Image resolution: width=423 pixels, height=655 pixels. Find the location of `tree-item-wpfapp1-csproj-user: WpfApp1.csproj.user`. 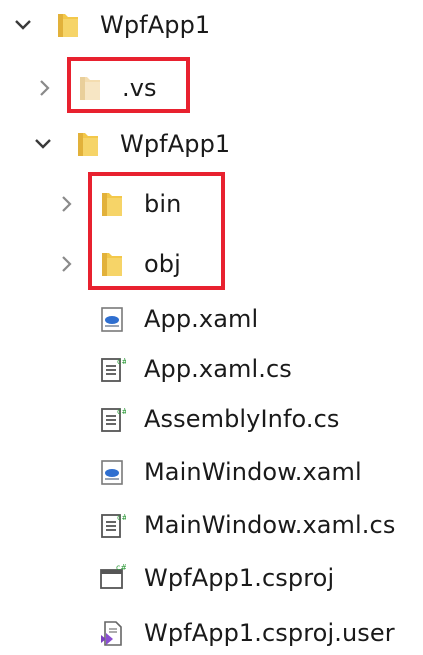

tree-item-wpfapp1-csproj-user: WpfApp1.csproj.user is located at coordinates (236, 633).